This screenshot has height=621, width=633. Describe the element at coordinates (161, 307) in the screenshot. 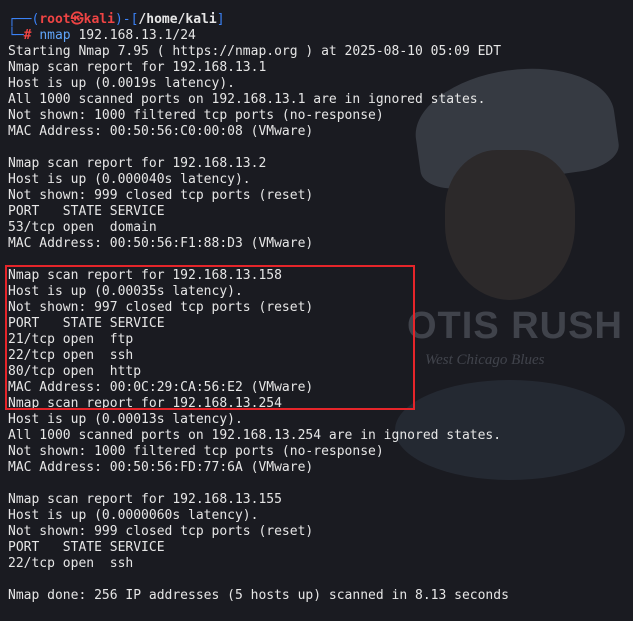

I see `output-line: Not shown: 997 closed tcp ports (reset)` at that location.